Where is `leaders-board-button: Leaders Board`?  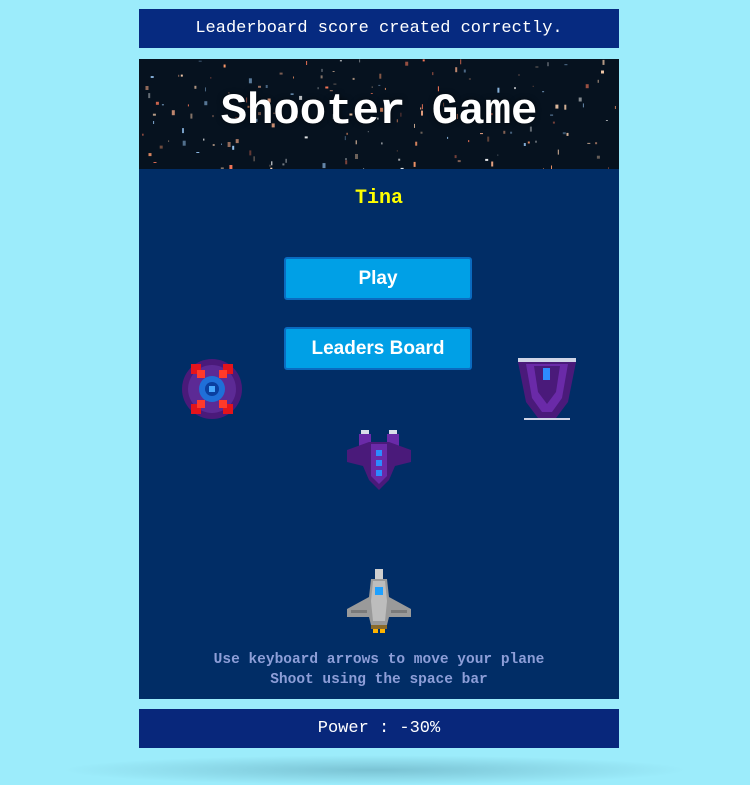 leaders-board-button: Leaders Board is located at coordinates (378, 348).